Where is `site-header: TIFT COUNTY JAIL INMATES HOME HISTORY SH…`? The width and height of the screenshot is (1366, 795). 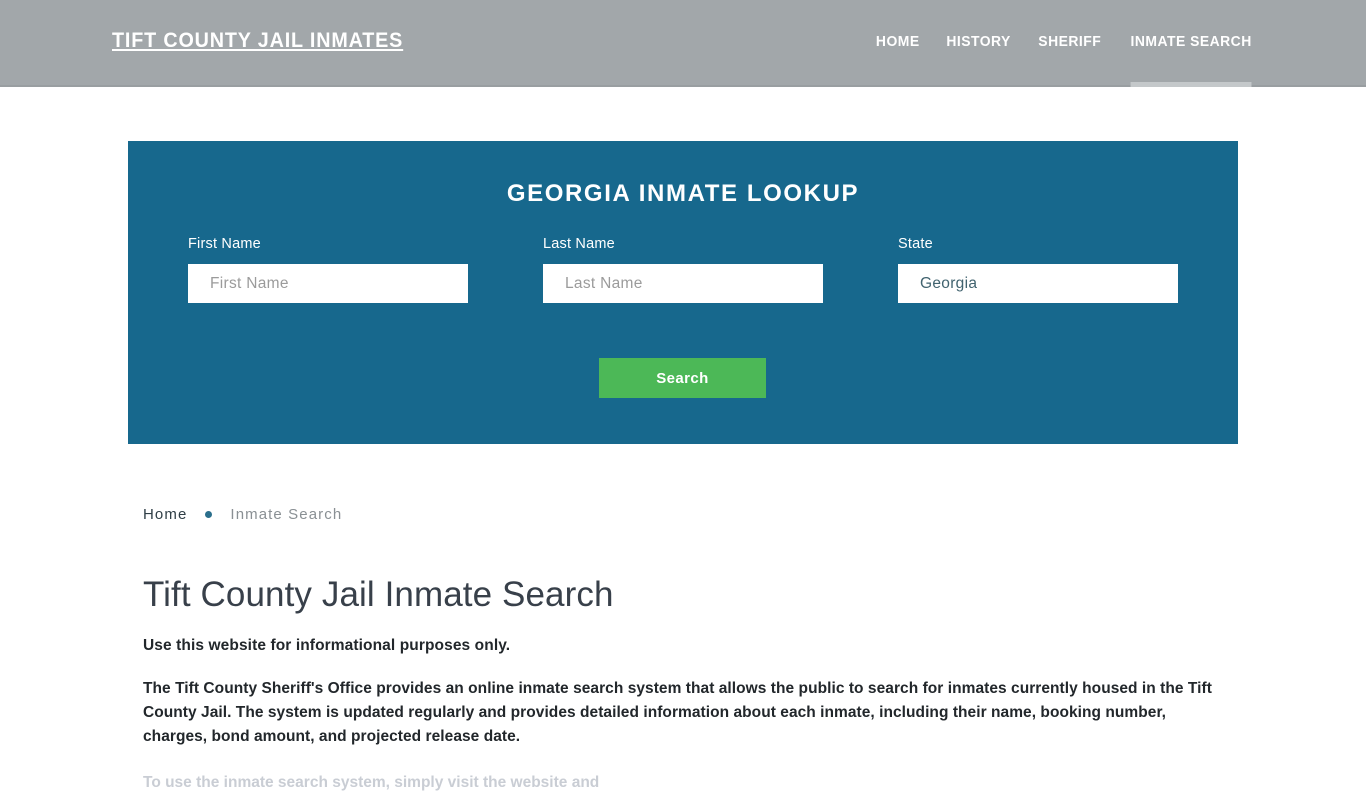 site-header: TIFT COUNTY JAIL INMATES HOME HISTORY SH… is located at coordinates (683, 43).